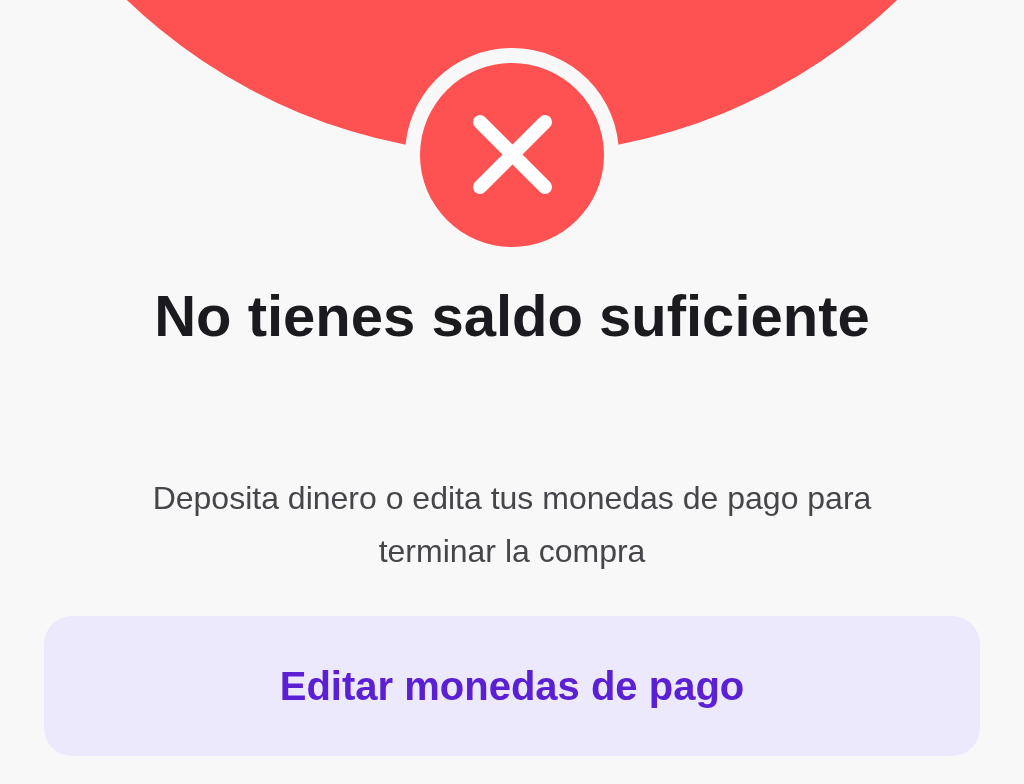 The image size is (1024, 784). What do you see at coordinates (512, 316) in the screenshot?
I see `title: No tienes saldo suficiente` at bounding box center [512, 316].